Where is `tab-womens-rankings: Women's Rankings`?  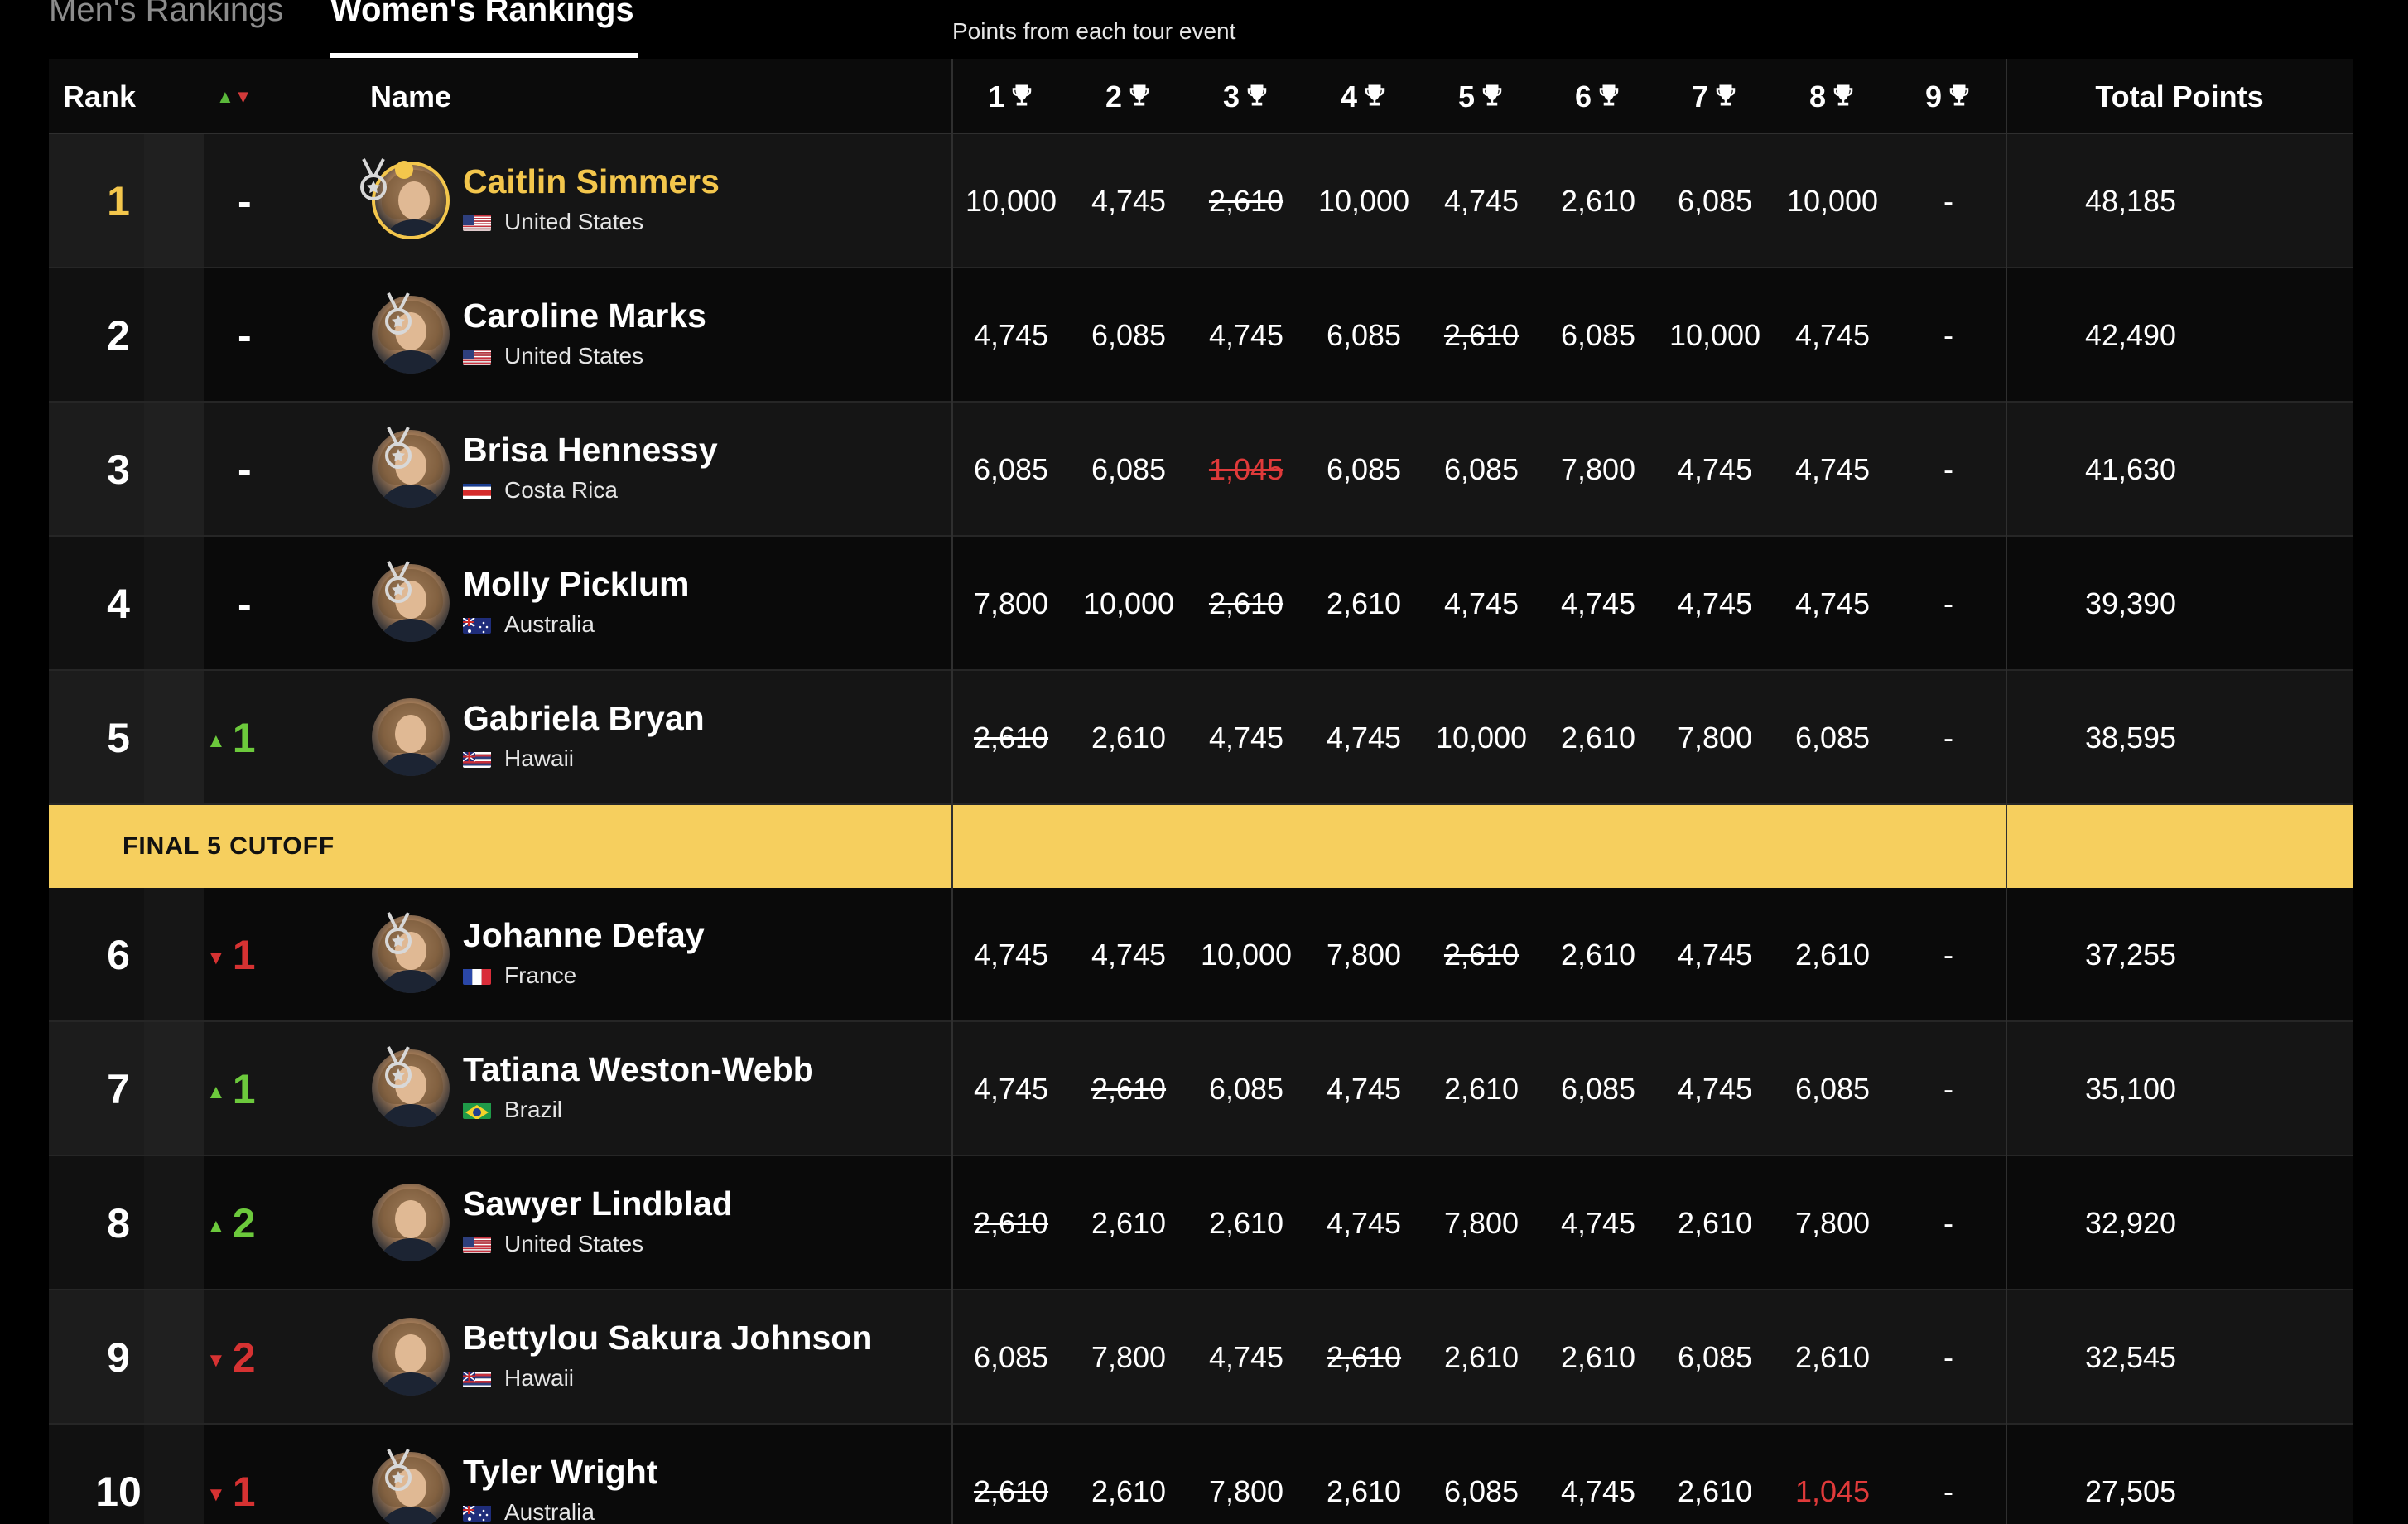 tab-womens-rankings: Women's Rankings is located at coordinates (482, 15).